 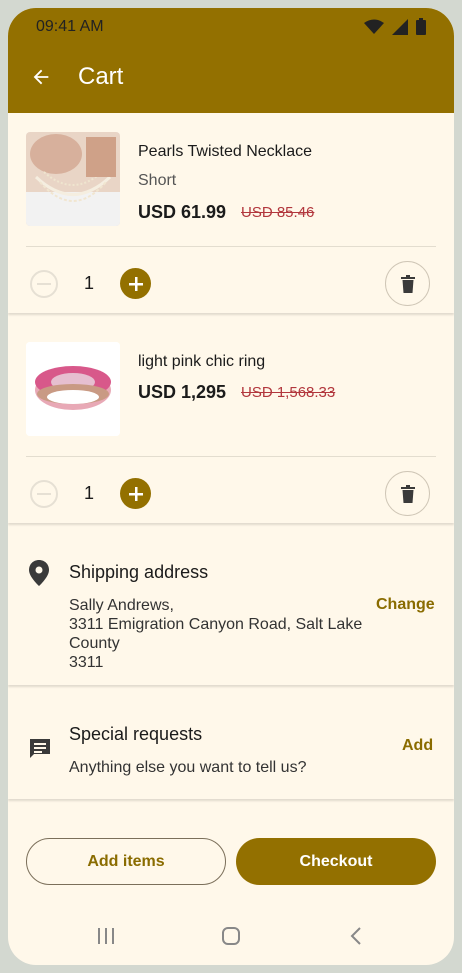 I want to click on checkout-button: Checkout, so click(x=336, y=861).